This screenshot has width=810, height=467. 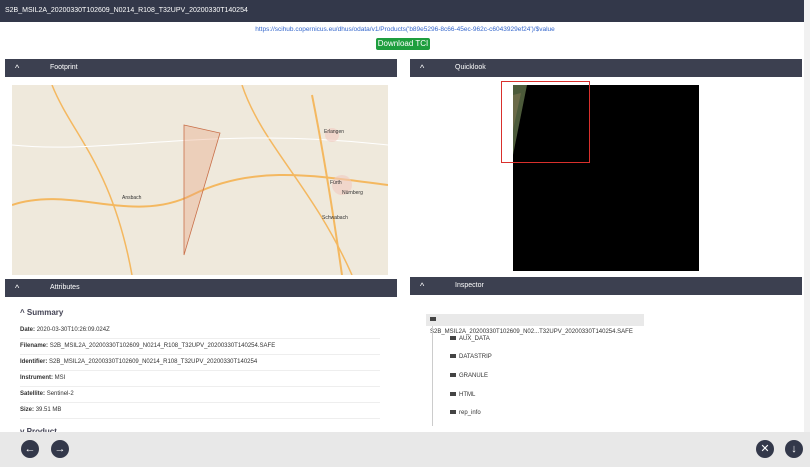 I want to click on map-label-erlangen: Erlangen, so click(x=334, y=132).